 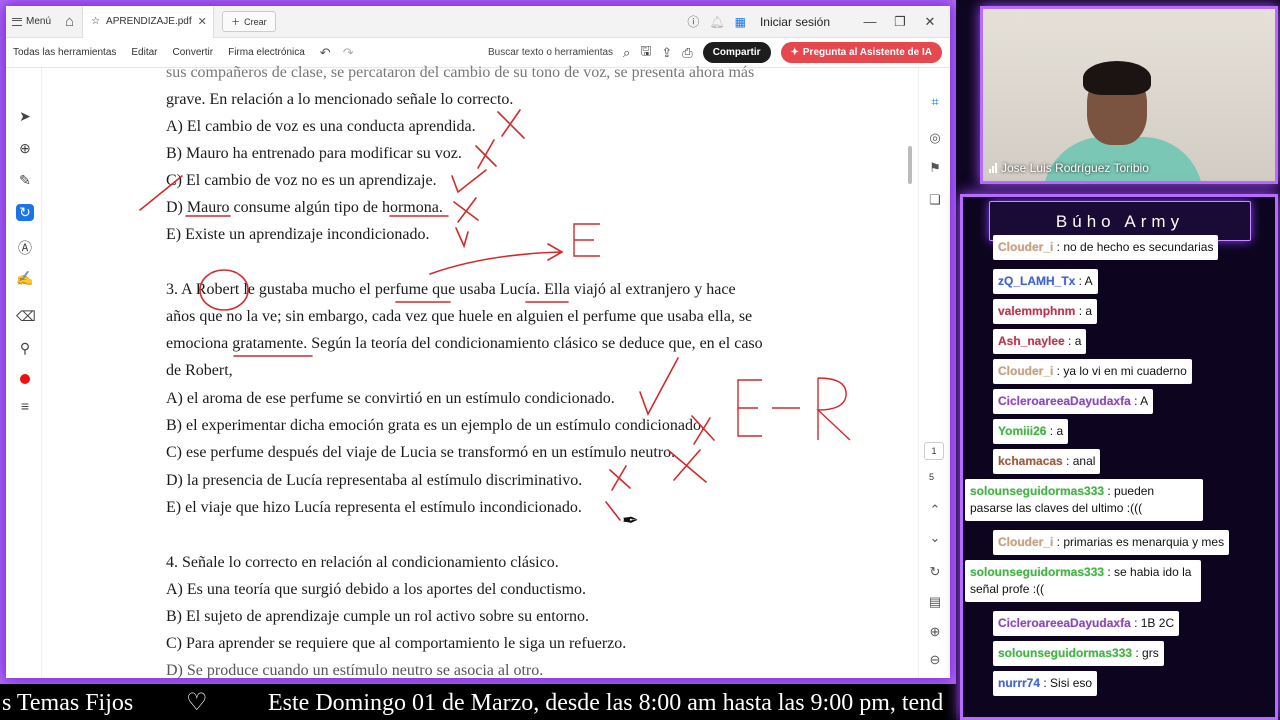 I want to click on chat-message: Clouder_i : ya lo vi en mi cuaderno, so click(x=1092, y=371).